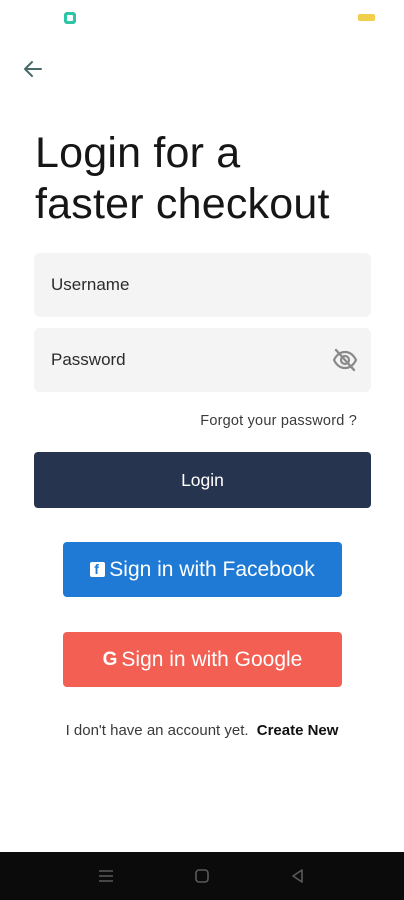  Describe the element at coordinates (298, 730) in the screenshot. I see `create-account-link: Create New` at that location.